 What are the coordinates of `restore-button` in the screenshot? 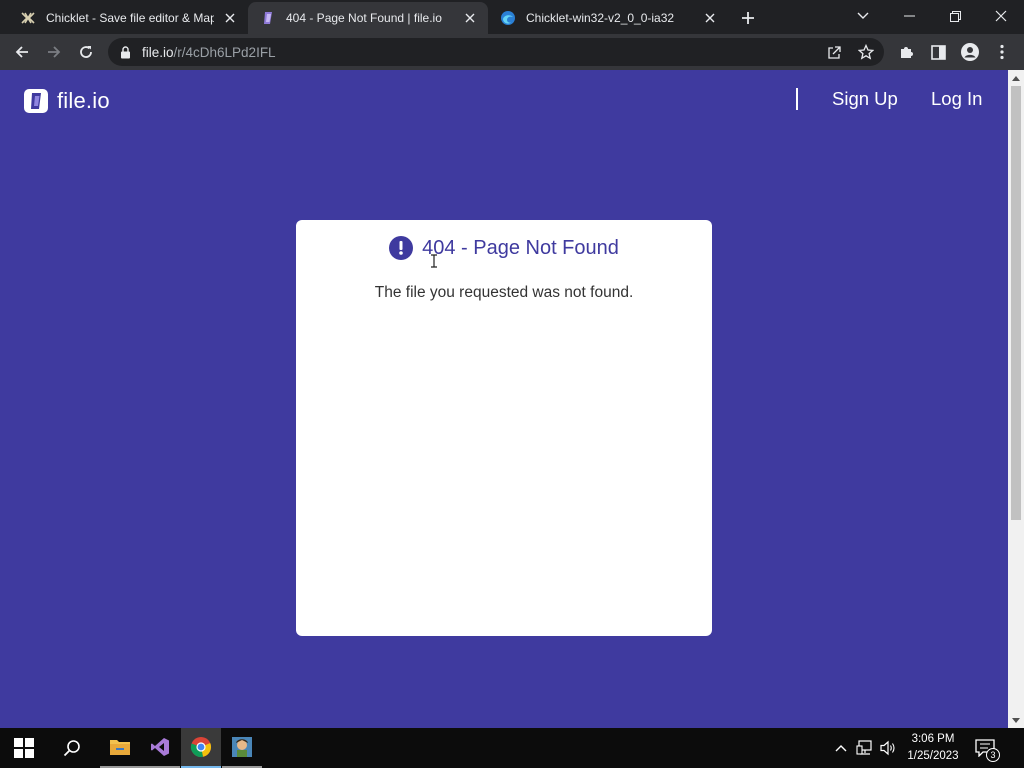 It's located at (955, 16).